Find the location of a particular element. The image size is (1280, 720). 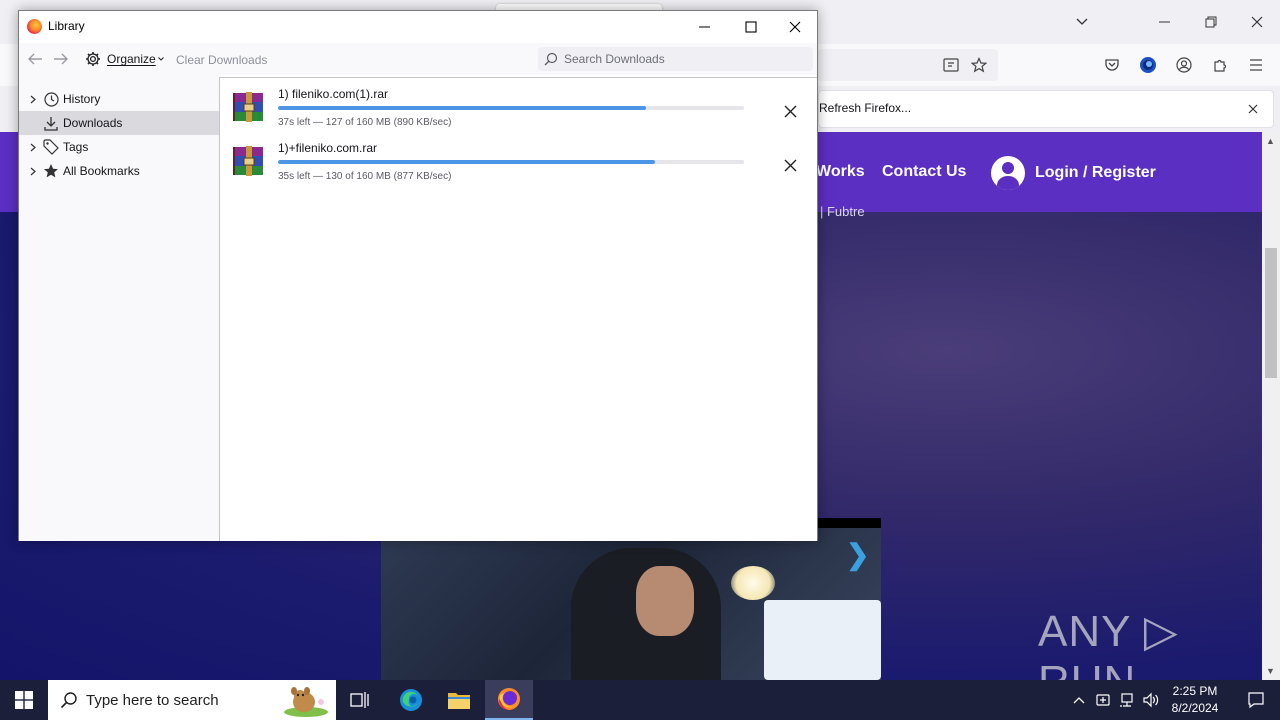

tag-icon is located at coordinates (51, 147).